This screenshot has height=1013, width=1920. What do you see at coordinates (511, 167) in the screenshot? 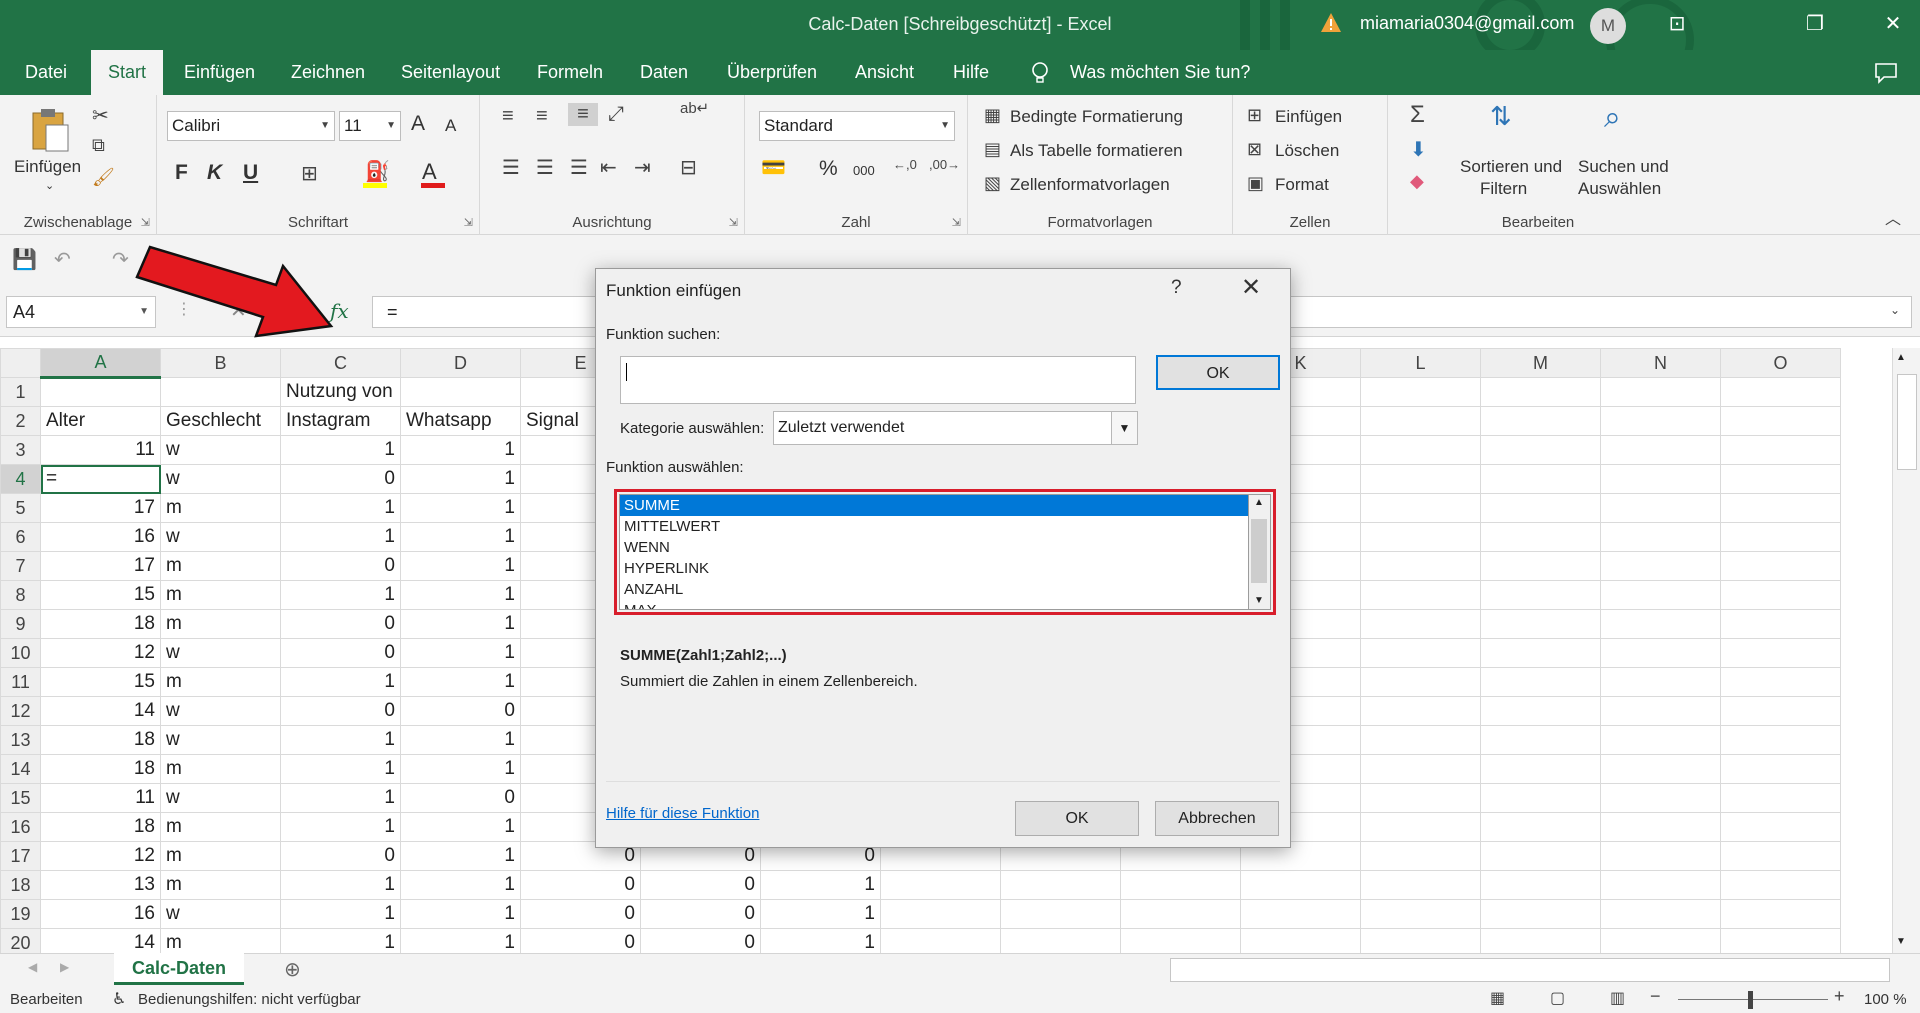
I see `align-left-icon: ☰` at bounding box center [511, 167].